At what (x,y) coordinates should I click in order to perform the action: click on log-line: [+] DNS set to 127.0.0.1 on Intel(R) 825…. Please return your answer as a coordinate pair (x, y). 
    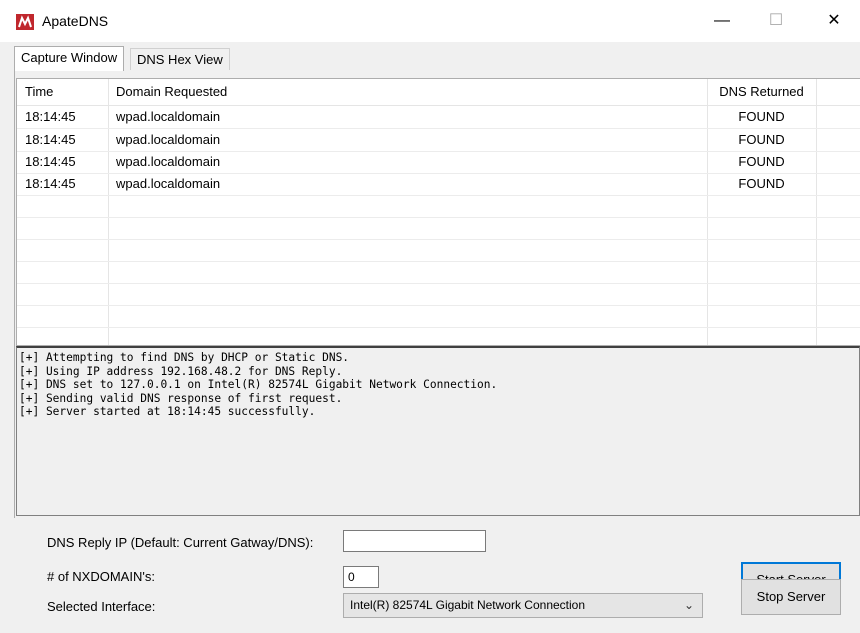
    Looking at the image, I should click on (258, 385).